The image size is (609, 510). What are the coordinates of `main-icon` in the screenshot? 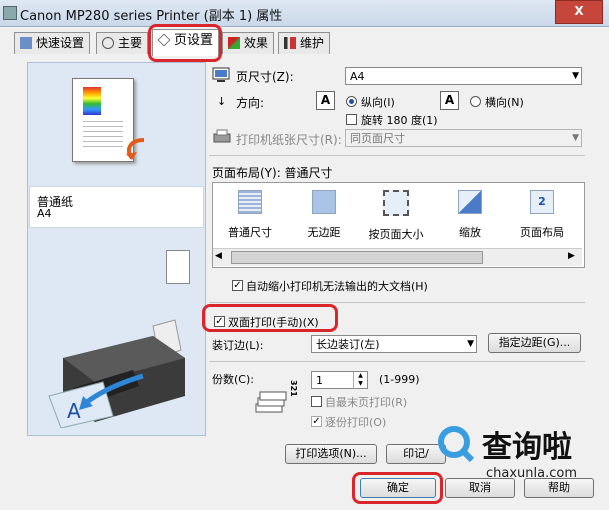 It's located at (108, 43).